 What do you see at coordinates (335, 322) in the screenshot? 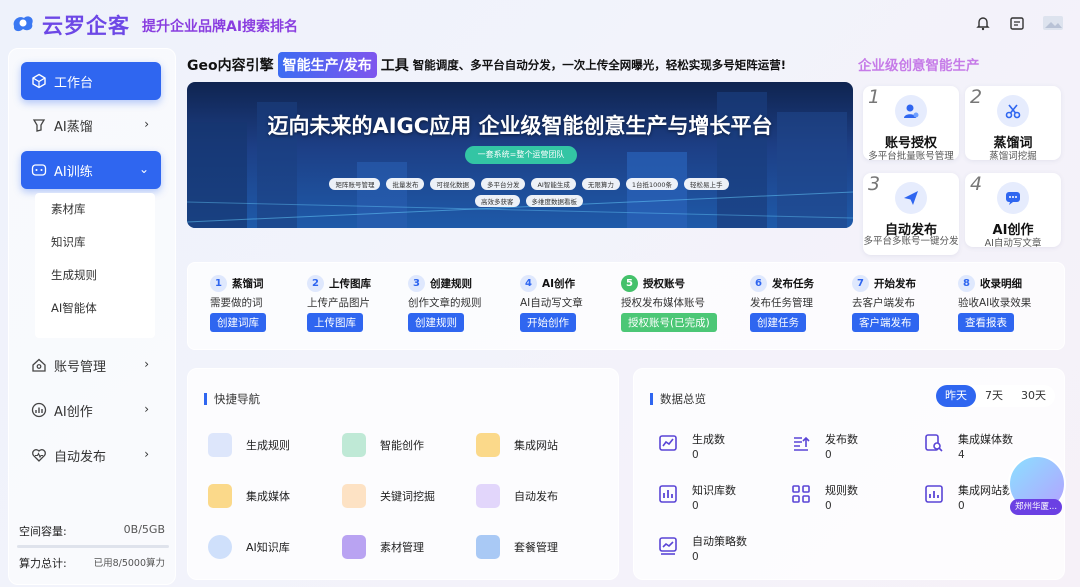
I see `upload-gallery-button: 上传图库` at bounding box center [335, 322].